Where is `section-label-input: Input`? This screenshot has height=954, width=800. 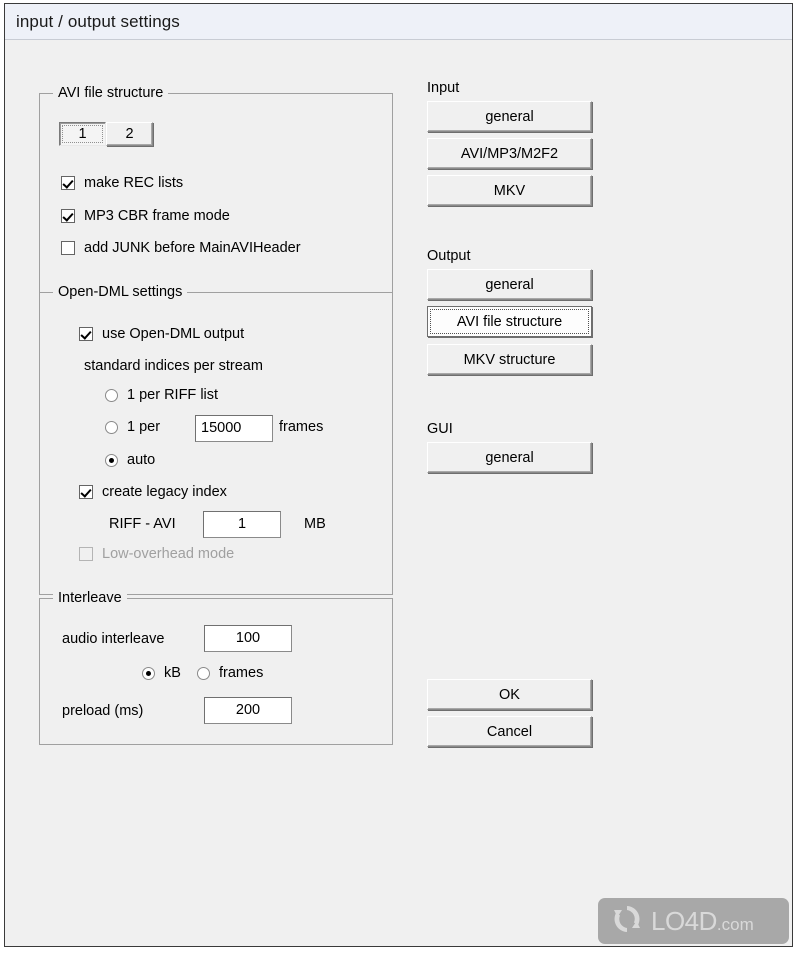
section-label-input: Input is located at coordinates (443, 88).